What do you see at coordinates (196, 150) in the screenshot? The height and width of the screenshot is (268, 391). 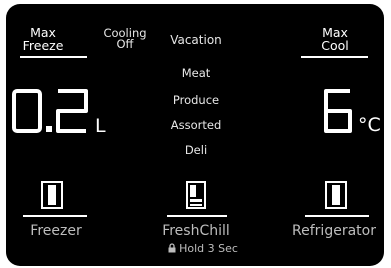 I see `mode-deli: Deli` at bounding box center [196, 150].